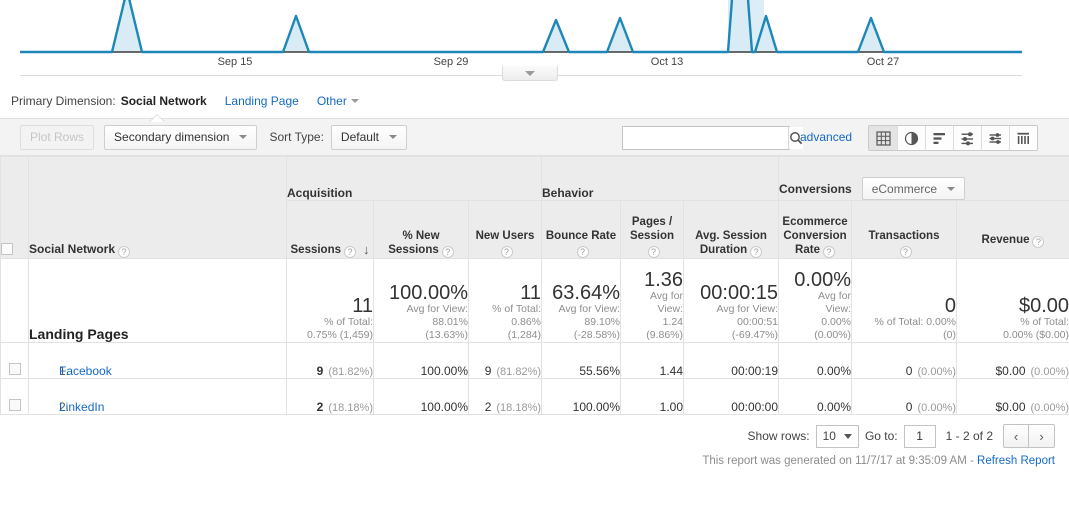  I want to click on row-link-facebook: Facebook, so click(85, 371).